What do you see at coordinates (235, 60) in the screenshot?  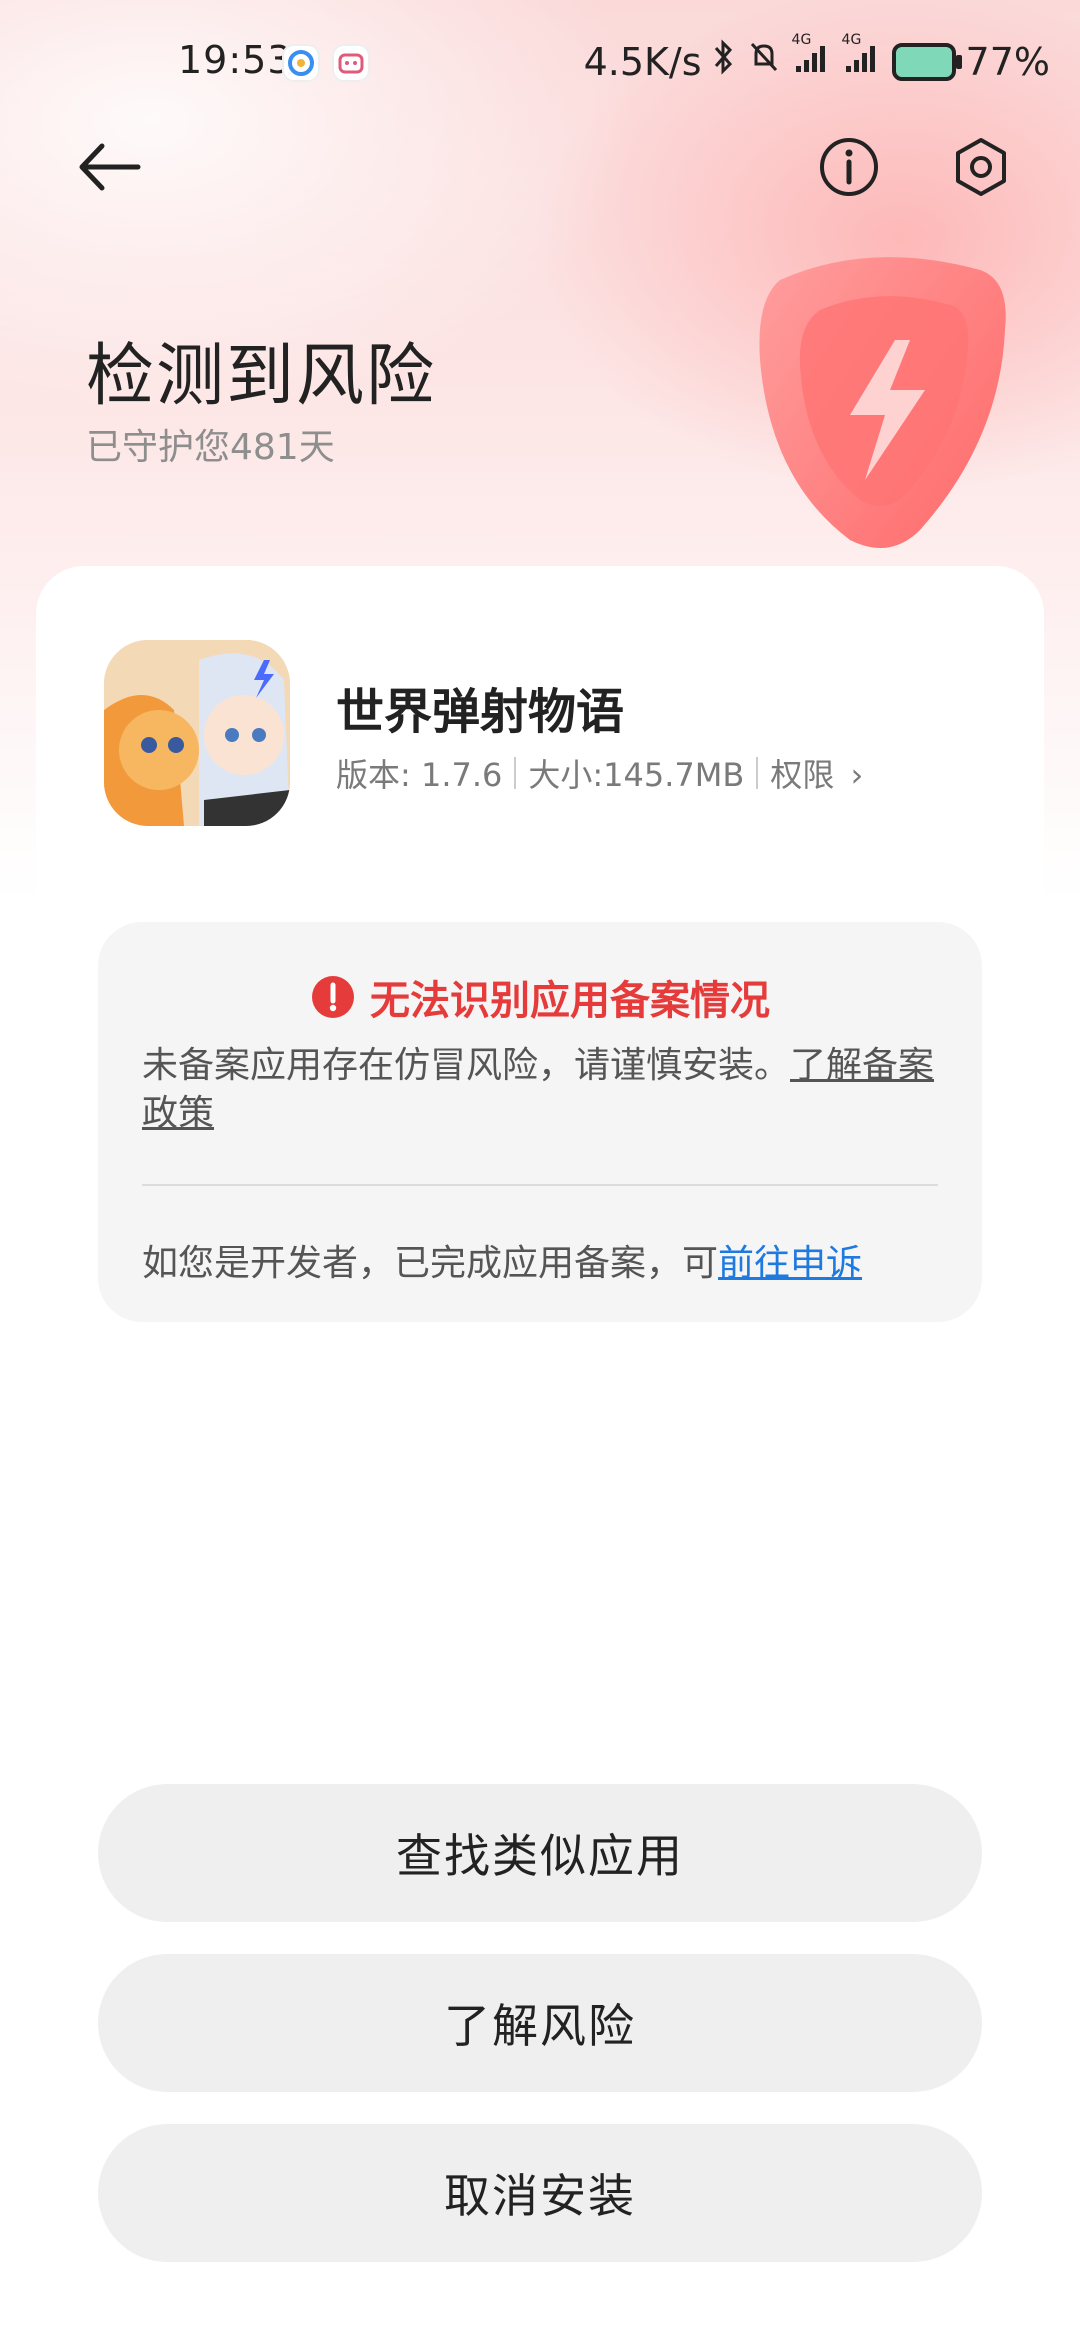 I see `status-time: 19:53` at bounding box center [235, 60].